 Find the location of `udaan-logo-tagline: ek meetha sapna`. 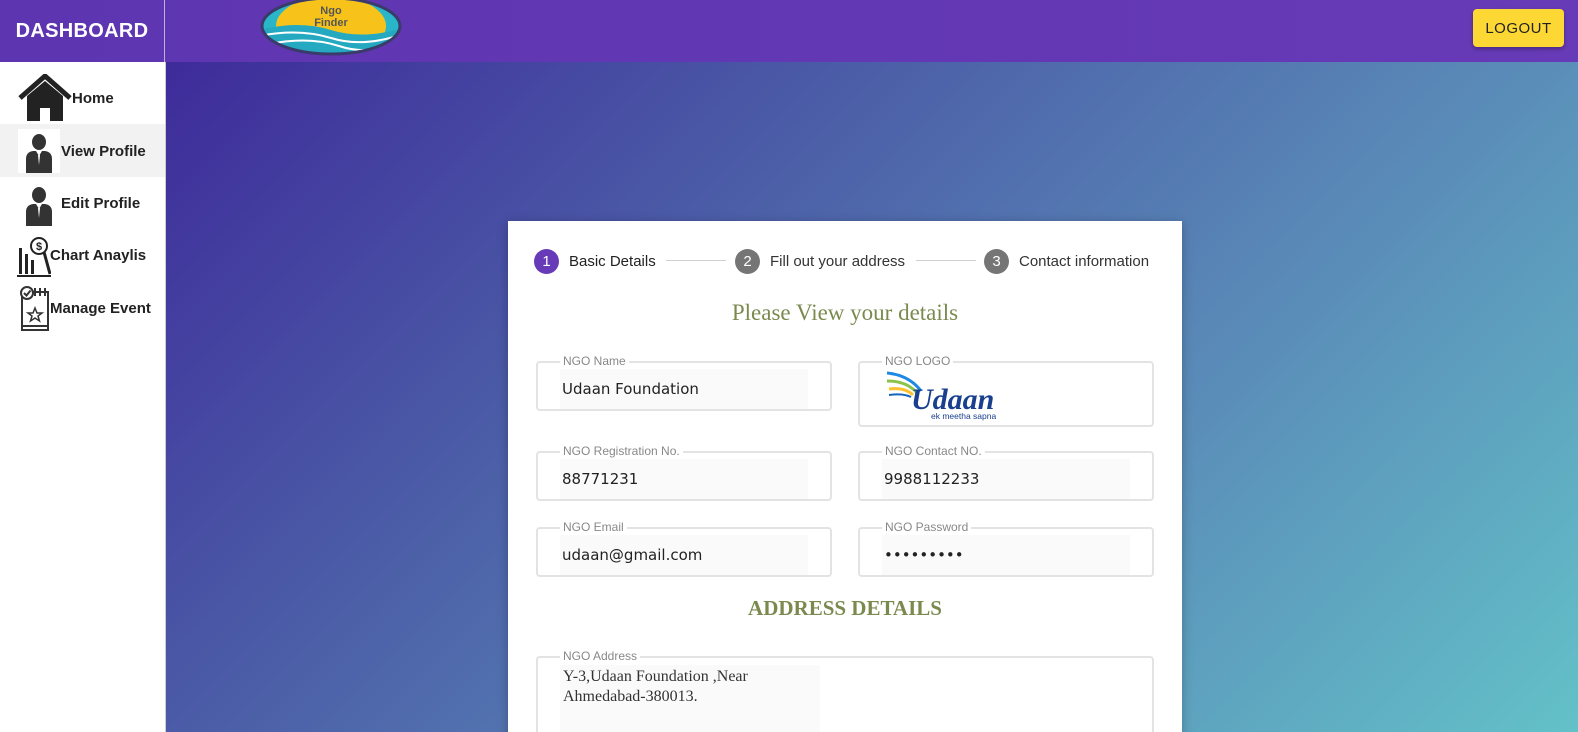

udaan-logo-tagline: ek meetha sapna is located at coordinates (963, 416).